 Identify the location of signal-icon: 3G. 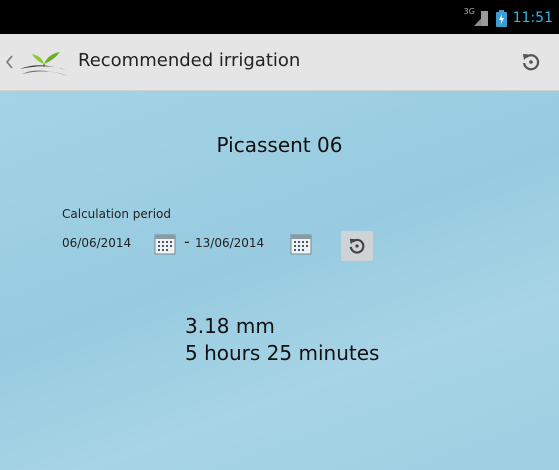
(476, 17).